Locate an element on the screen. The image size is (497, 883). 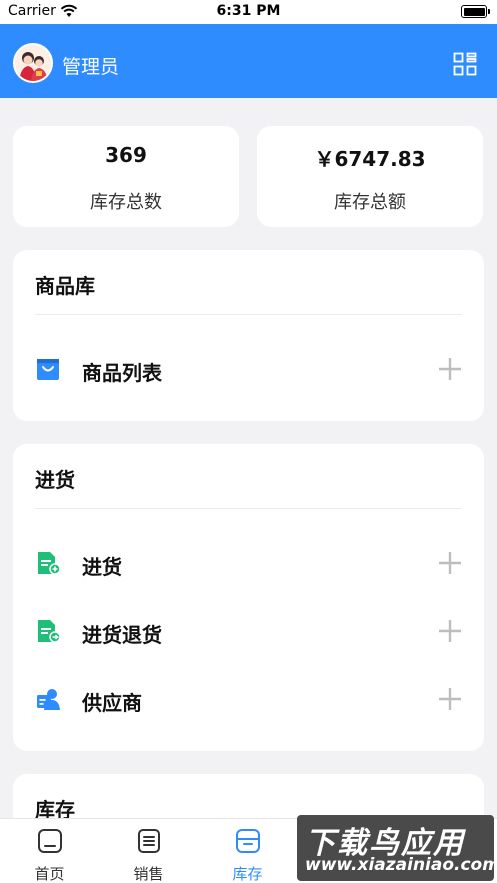
stock-amount-label: 库存总额 is located at coordinates (370, 202).